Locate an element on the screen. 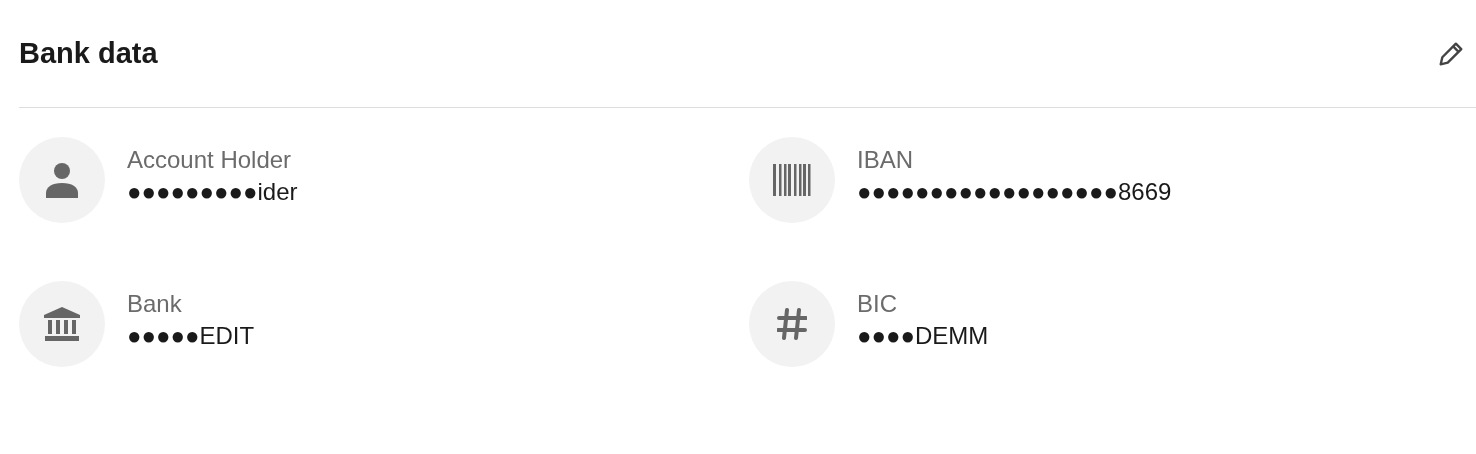 The width and height of the screenshot is (1476, 454). barcode-icon is located at coordinates (792, 180).